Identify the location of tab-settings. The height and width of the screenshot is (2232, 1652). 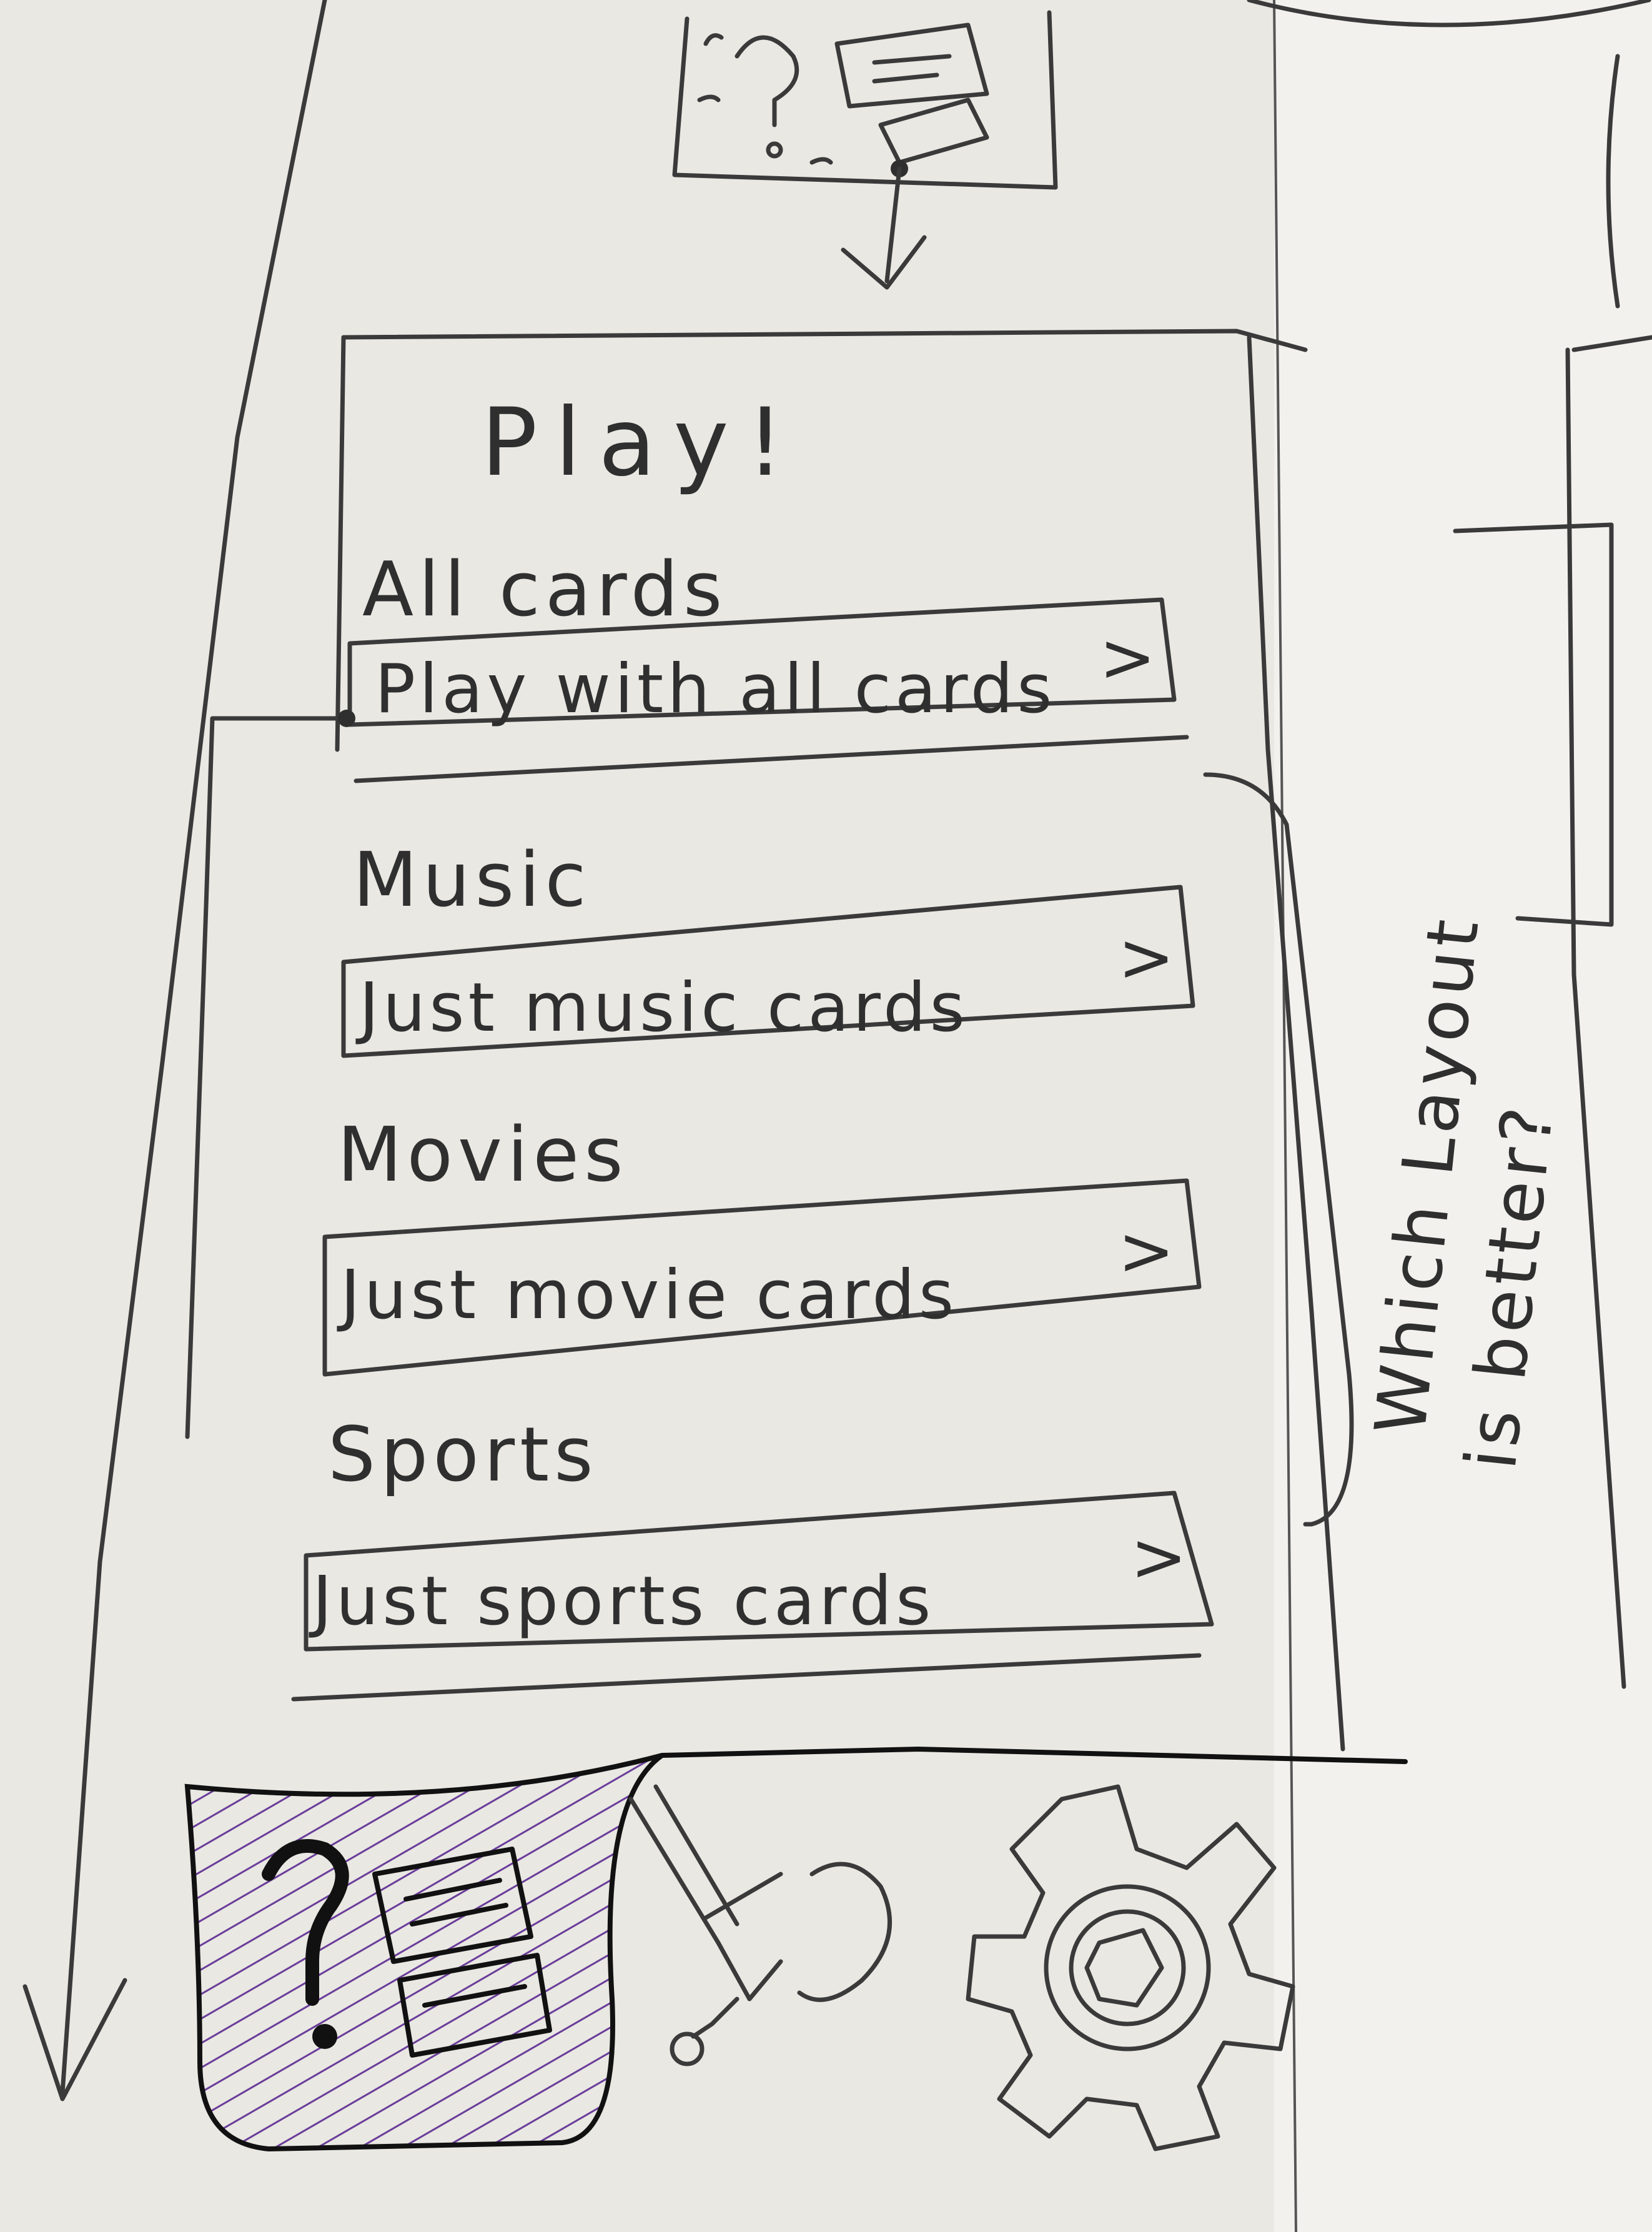
(1130, 1968).